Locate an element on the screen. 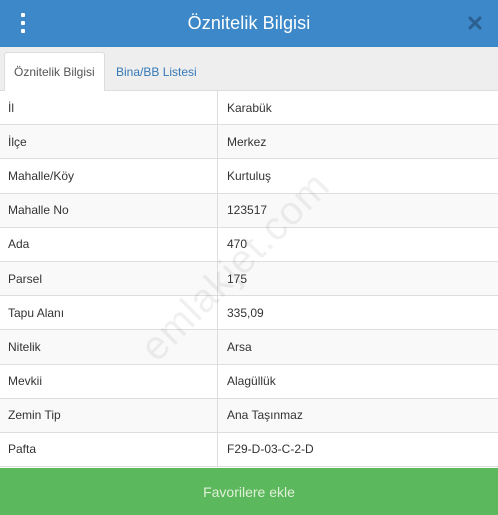  dialog-header: Öznitelik Bilgisi is located at coordinates (249, 23).